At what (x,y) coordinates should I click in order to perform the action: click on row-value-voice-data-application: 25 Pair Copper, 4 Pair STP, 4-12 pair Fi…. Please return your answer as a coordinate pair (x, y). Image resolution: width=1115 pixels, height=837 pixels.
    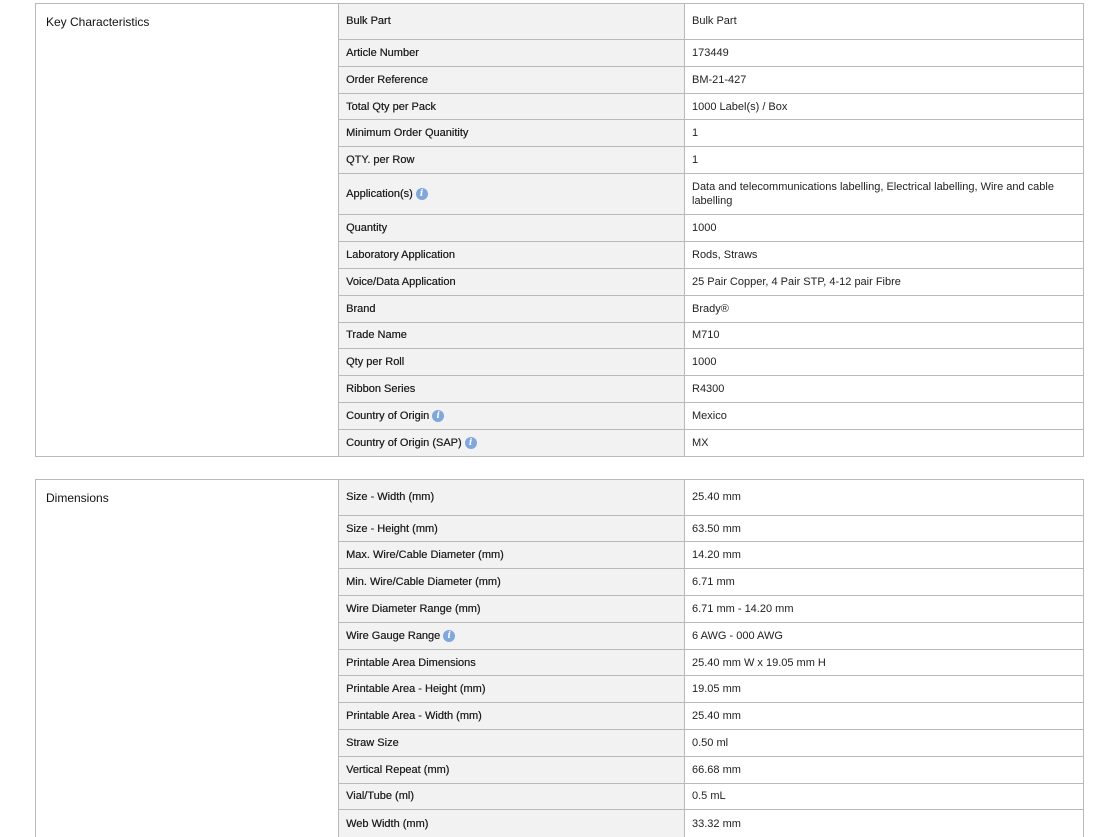
    Looking at the image, I should click on (884, 281).